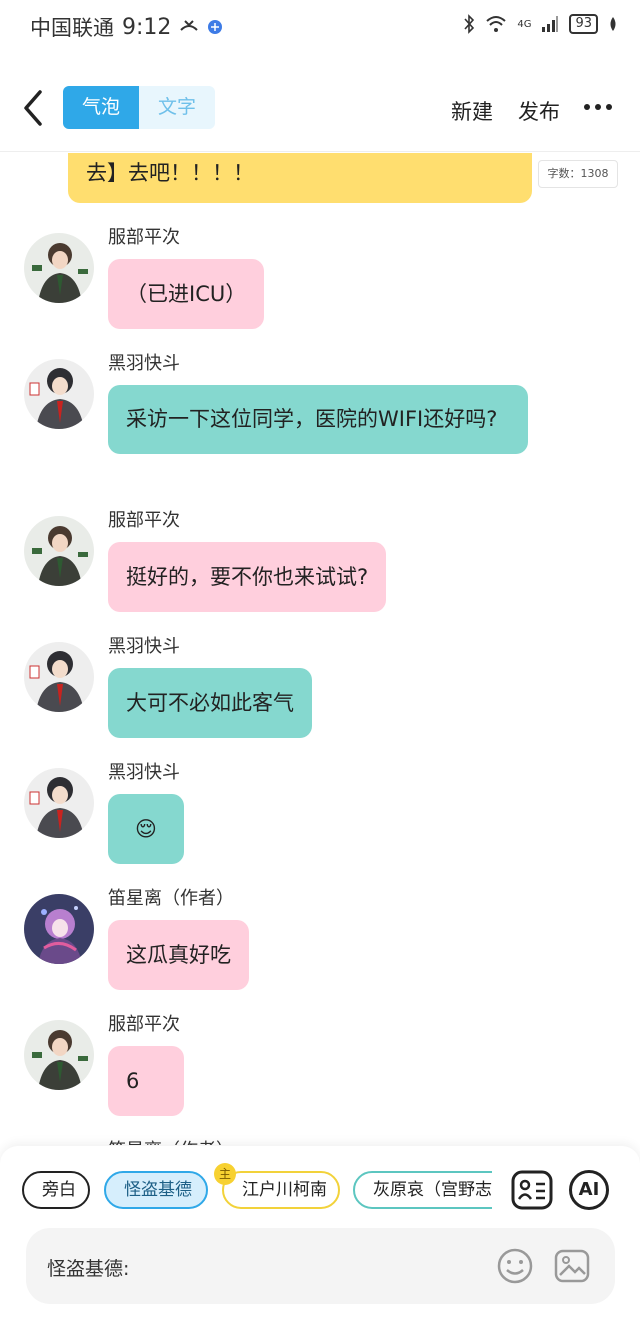  What do you see at coordinates (320, 102) in the screenshot?
I see `top-app-bar: 气泡 文字 新建 发布` at bounding box center [320, 102].